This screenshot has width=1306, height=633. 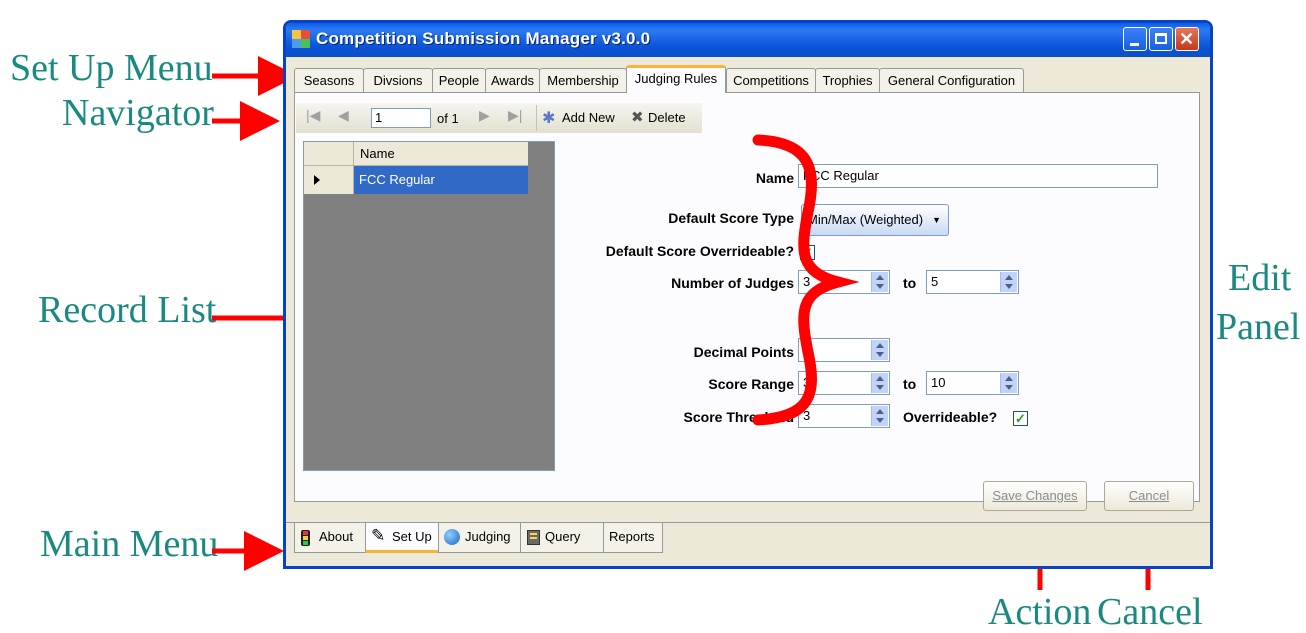 What do you see at coordinates (401, 118) in the screenshot?
I see `position-input: 1` at bounding box center [401, 118].